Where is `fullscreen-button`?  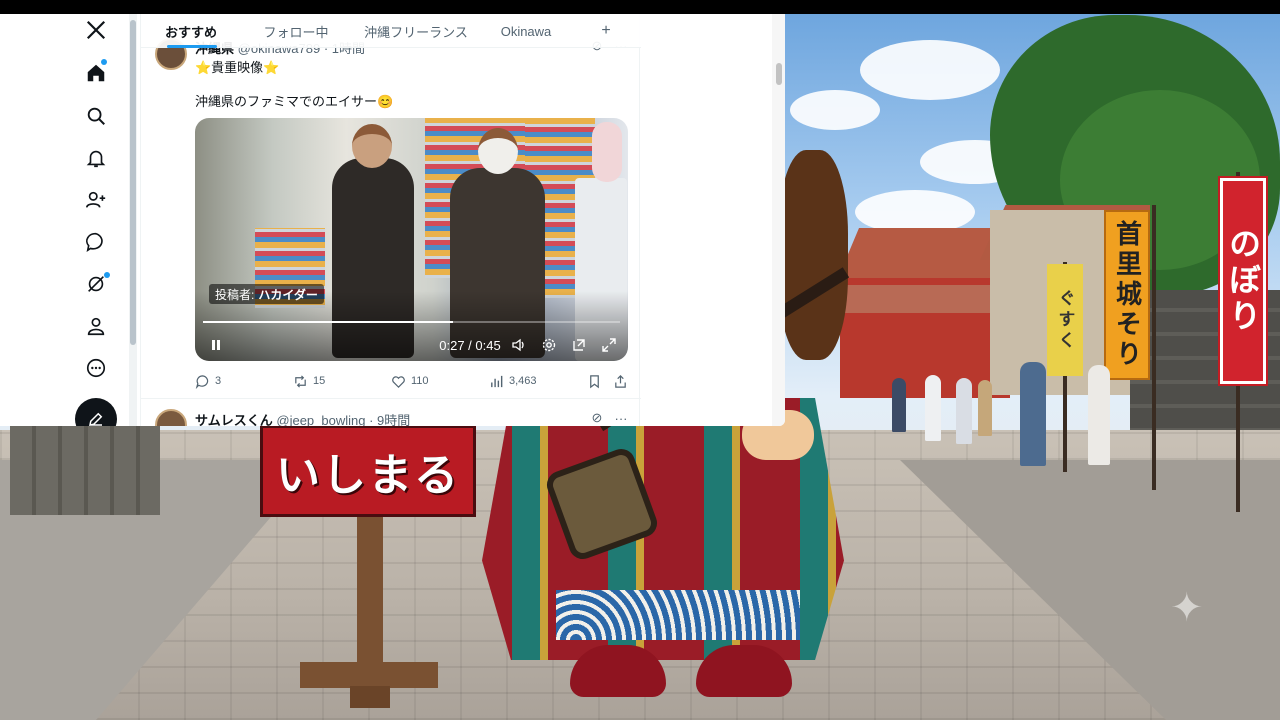 fullscreen-button is located at coordinates (609, 345).